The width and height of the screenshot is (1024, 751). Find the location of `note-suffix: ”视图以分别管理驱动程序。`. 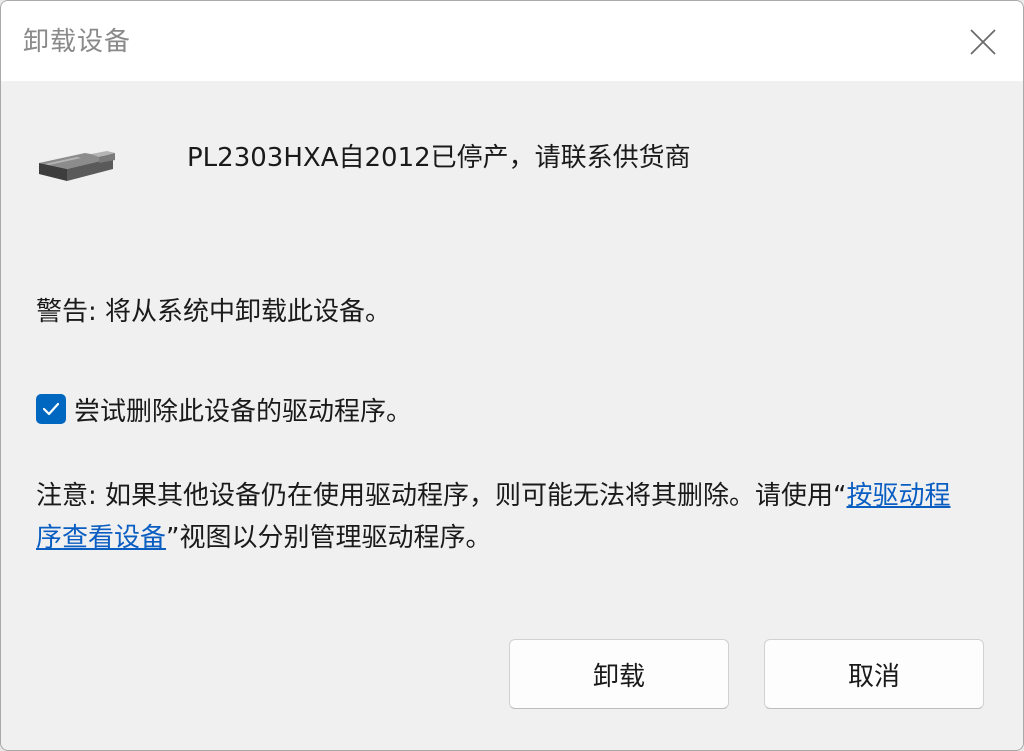

note-suffix: ”视图以分别管理驱动程序。 is located at coordinates (329, 538).